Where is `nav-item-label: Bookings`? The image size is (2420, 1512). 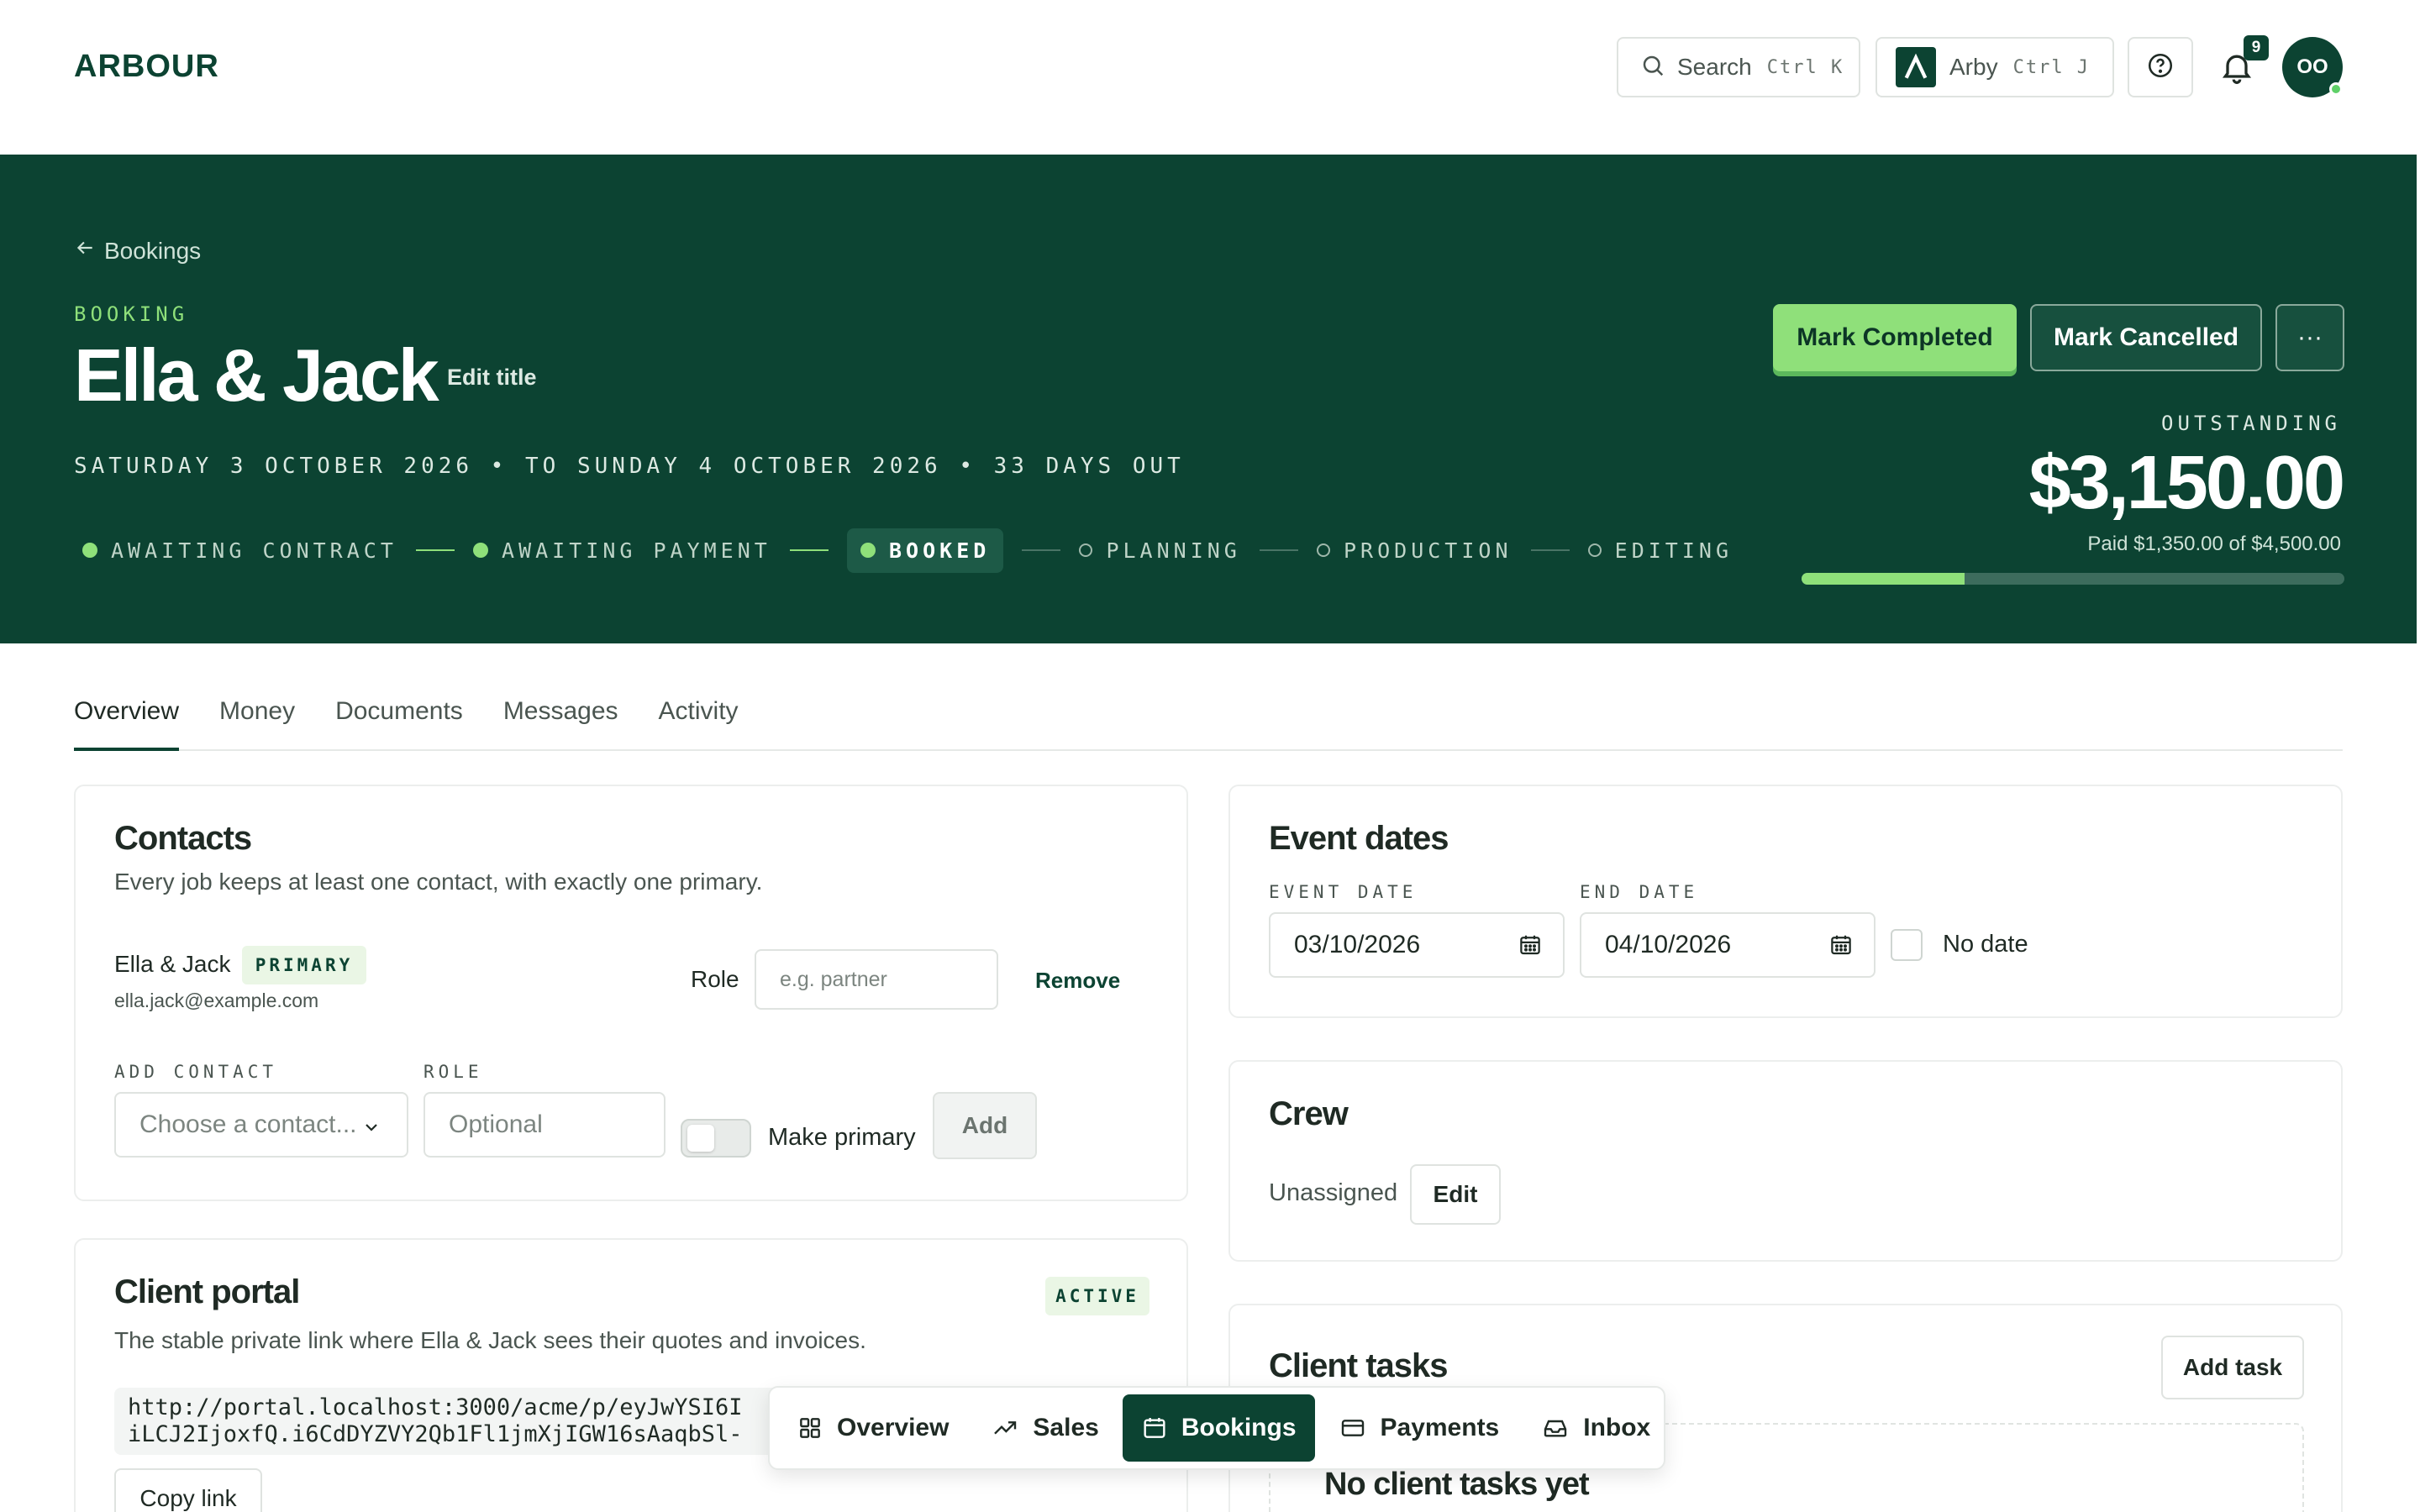
nav-item-label: Bookings is located at coordinates (1239, 1427).